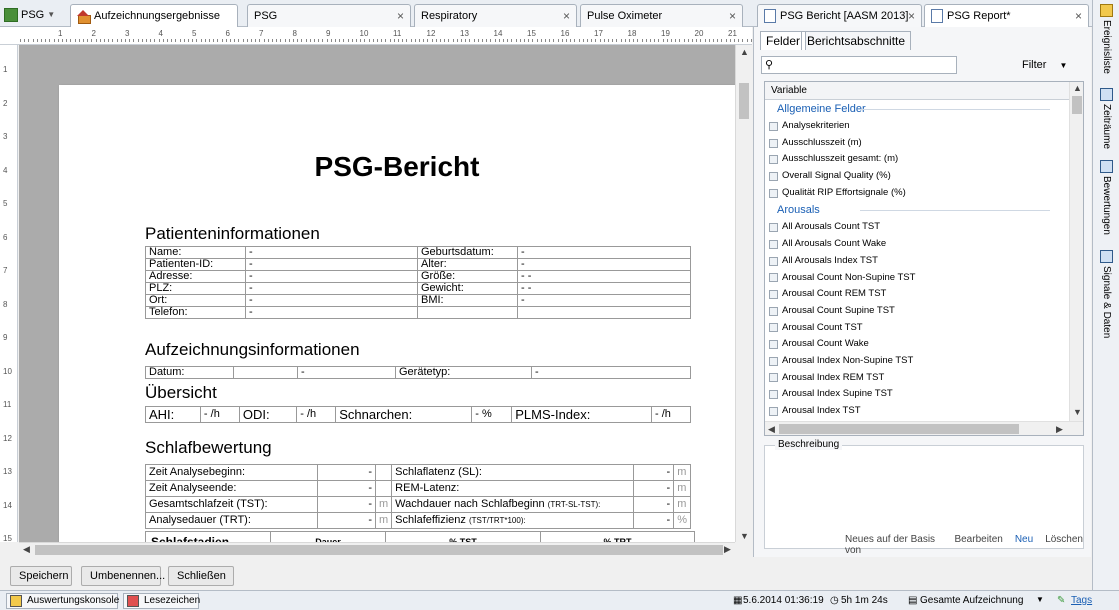 This screenshot has height=610, width=1119. I want to click on list-item: Overall Signal Quality (%), so click(917, 176).